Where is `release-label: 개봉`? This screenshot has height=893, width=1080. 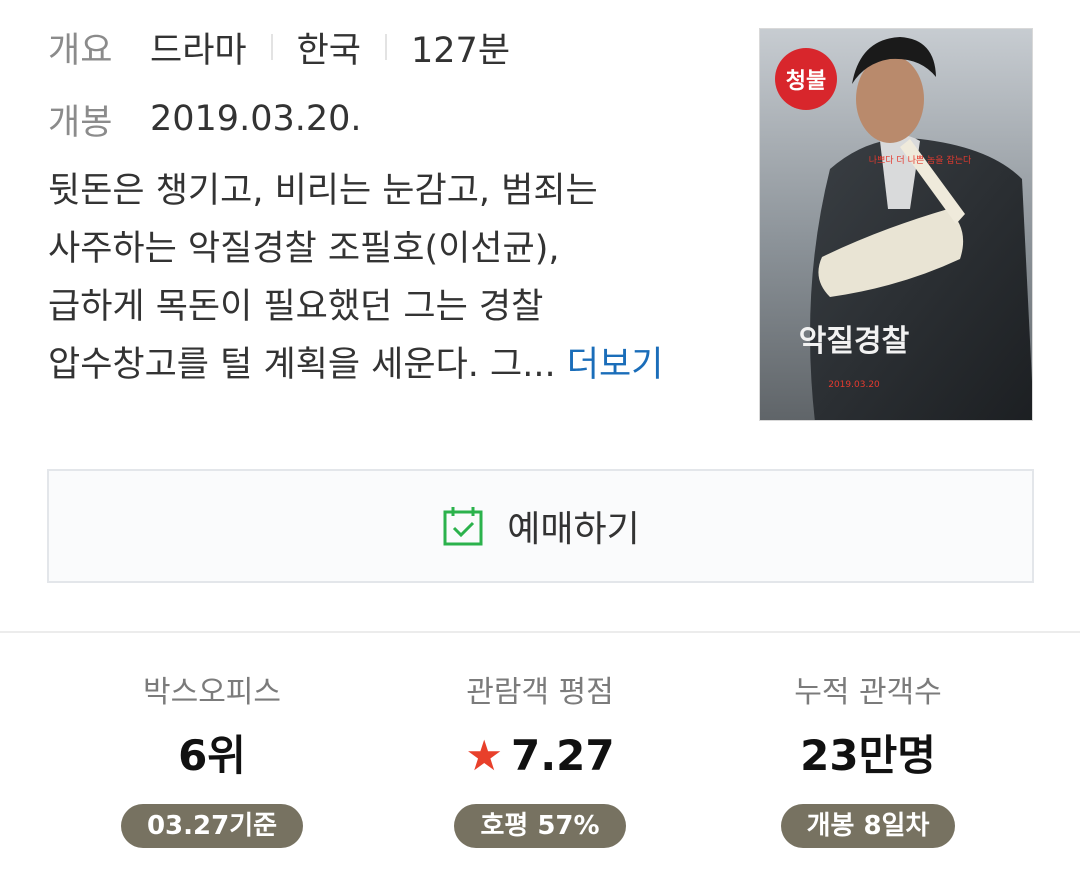
release-label: 개봉 is located at coordinates (80, 122).